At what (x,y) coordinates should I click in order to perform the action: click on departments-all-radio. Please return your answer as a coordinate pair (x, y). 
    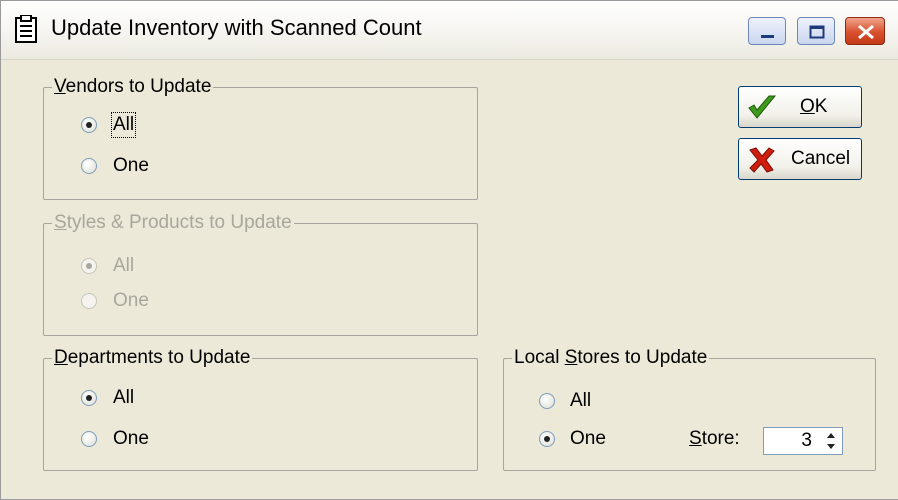
    Looking at the image, I should click on (89, 398).